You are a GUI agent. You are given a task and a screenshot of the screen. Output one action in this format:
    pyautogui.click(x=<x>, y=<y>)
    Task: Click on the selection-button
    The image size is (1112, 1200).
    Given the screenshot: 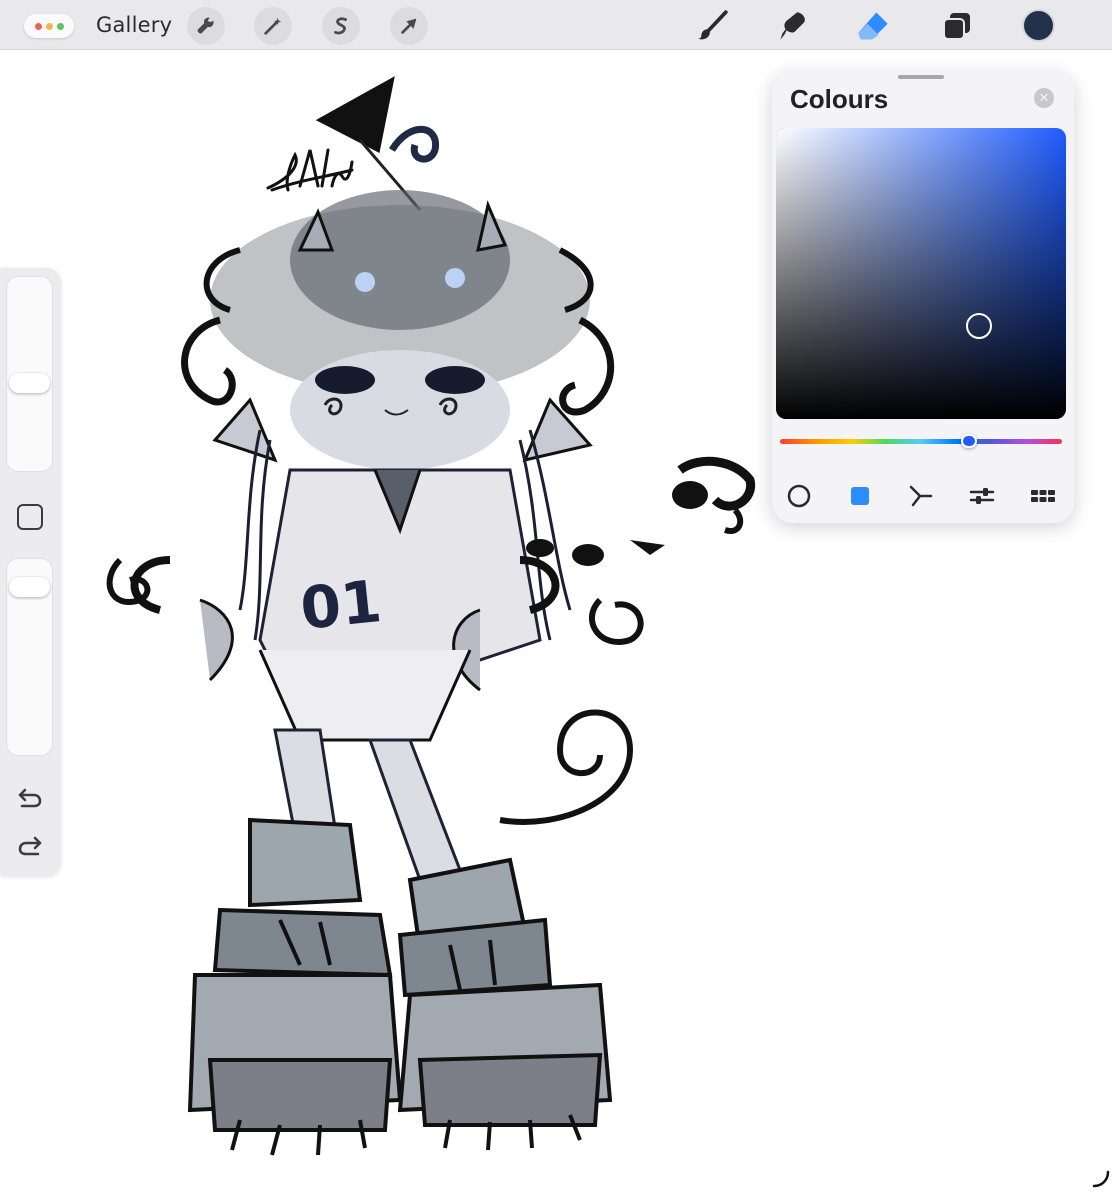 What is the action you would take?
    pyautogui.click(x=341, y=26)
    